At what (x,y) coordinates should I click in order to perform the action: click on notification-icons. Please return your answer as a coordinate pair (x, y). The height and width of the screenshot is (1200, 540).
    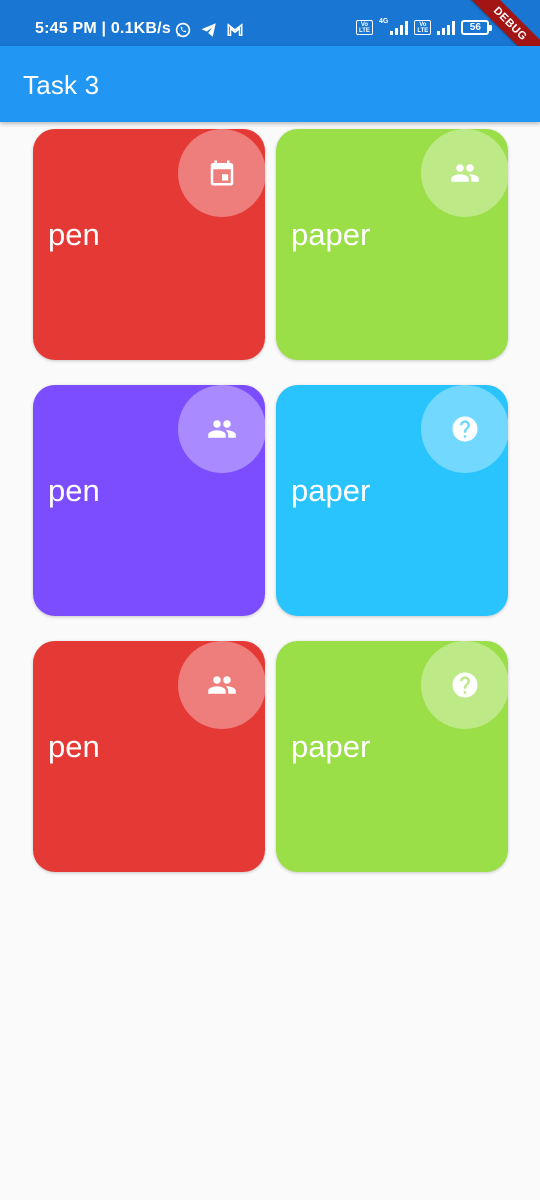
    Looking at the image, I should click on (209, 30).